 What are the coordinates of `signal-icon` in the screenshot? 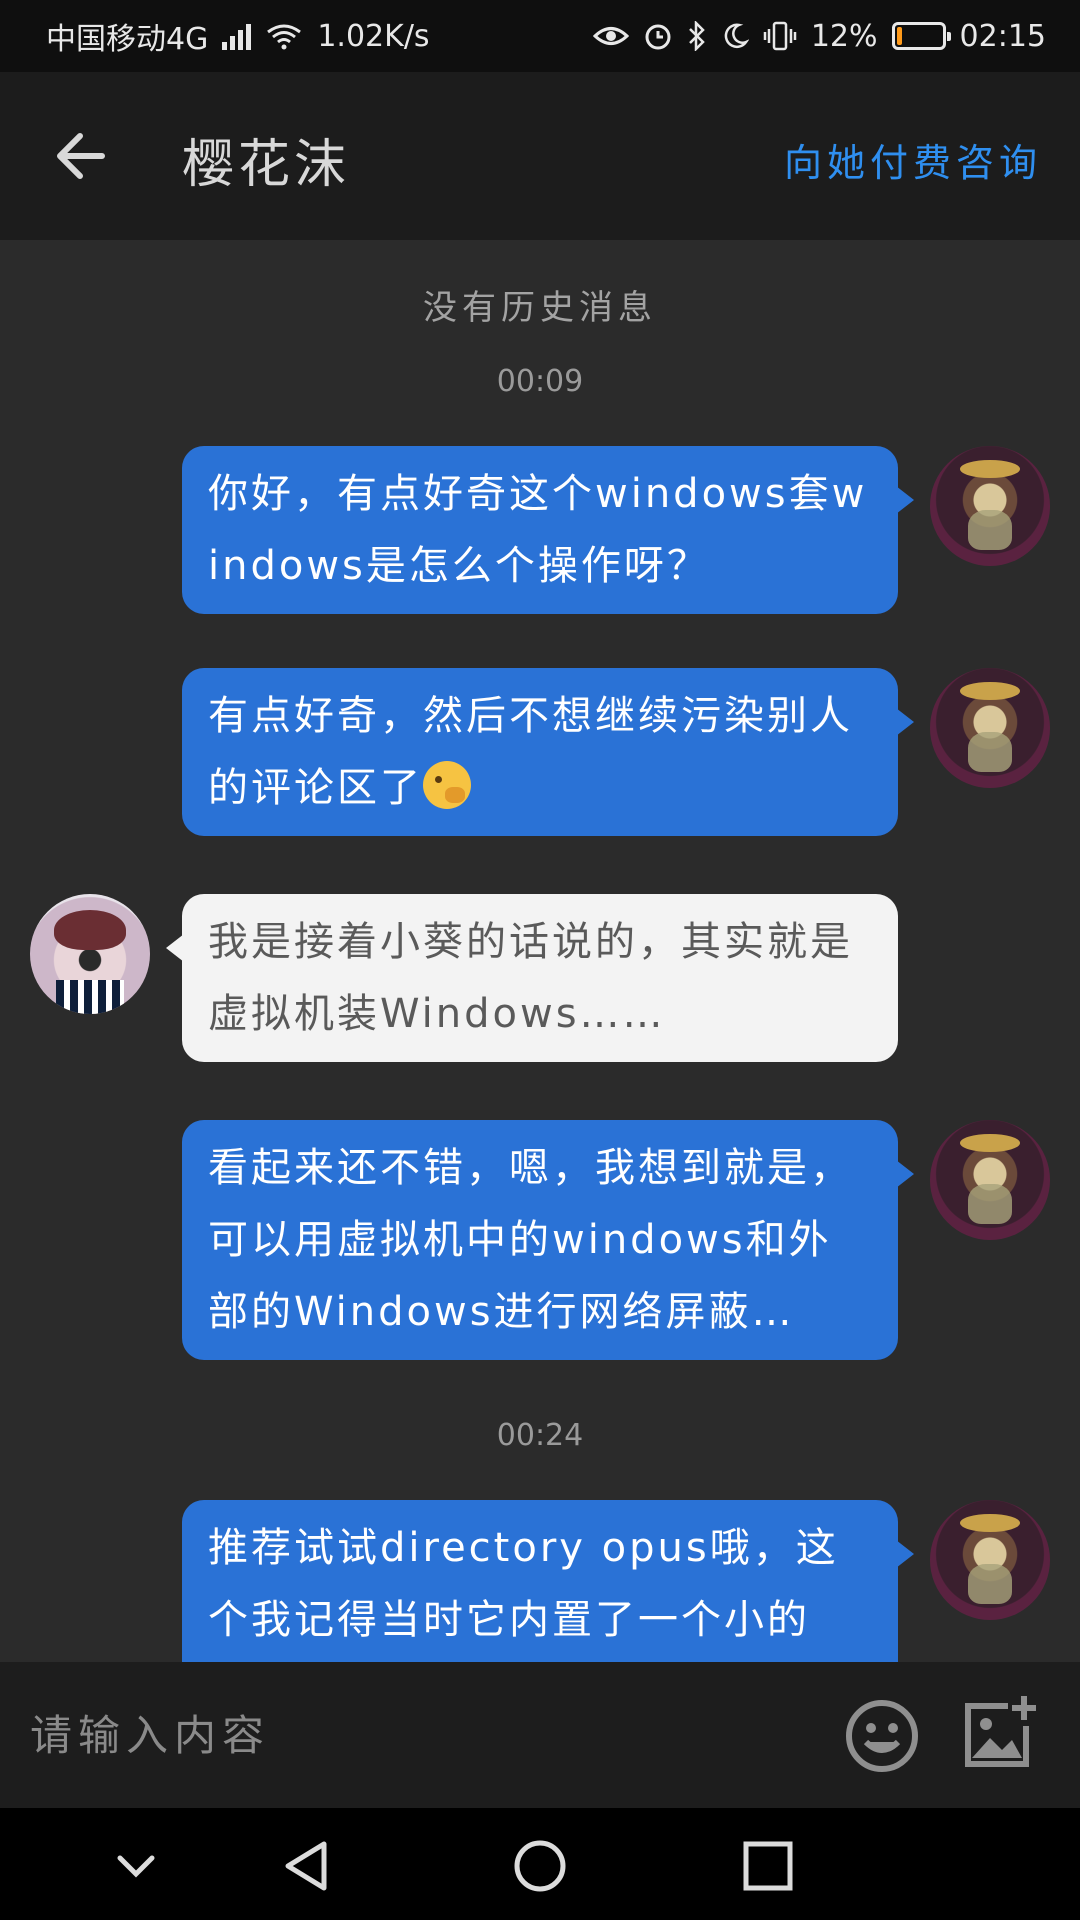 It's located at (237, 36).